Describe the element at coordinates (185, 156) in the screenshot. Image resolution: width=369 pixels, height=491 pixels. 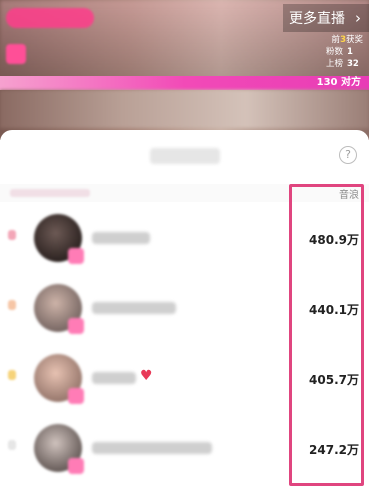
I see `panel-title-blurred` at that location.